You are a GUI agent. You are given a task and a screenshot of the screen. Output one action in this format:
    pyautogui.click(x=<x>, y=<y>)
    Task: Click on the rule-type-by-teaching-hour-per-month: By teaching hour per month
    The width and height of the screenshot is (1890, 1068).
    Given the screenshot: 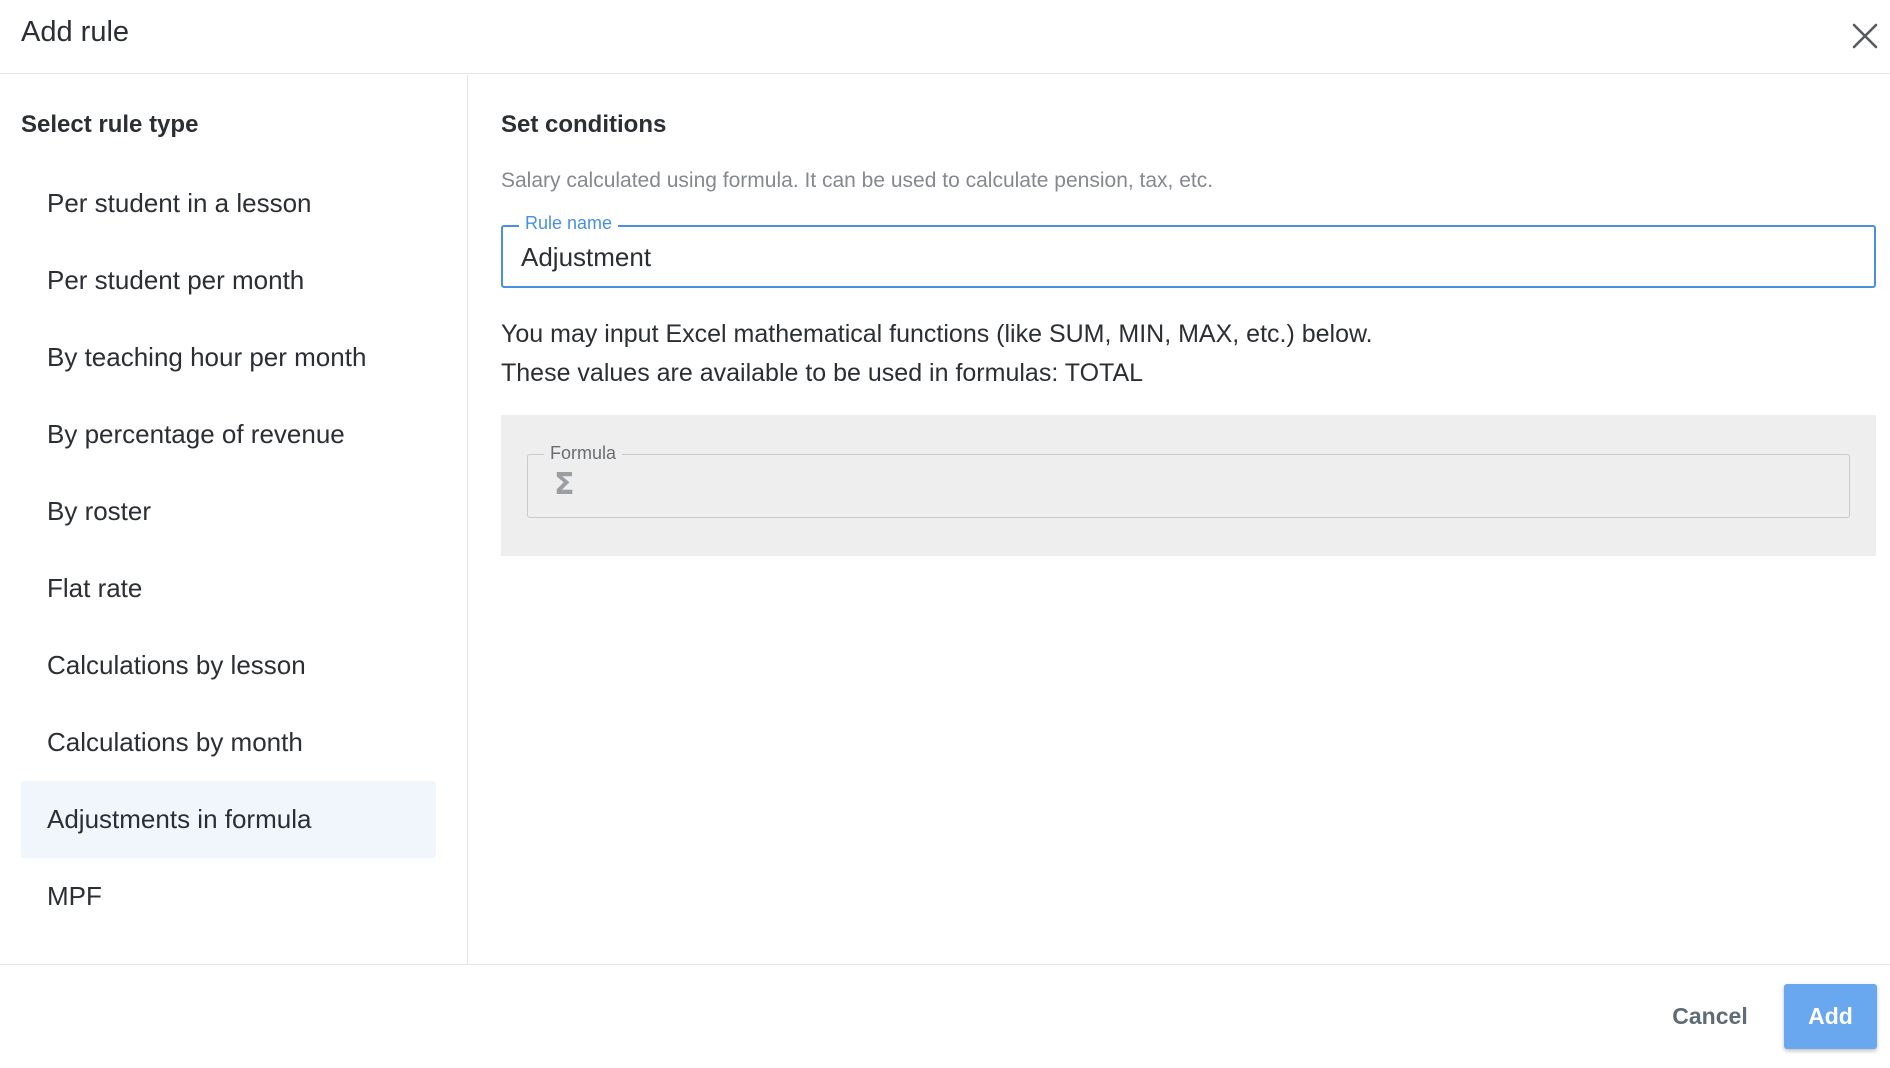 What is the action you would take?
    pyautogui.click(x=228, y=357)
    